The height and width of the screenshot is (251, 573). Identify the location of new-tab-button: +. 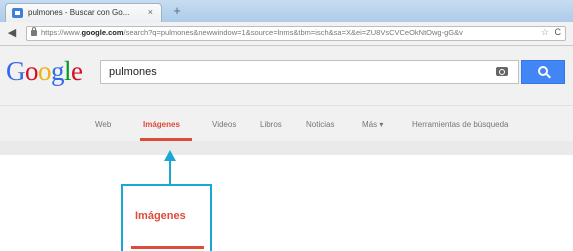
(177, 11).